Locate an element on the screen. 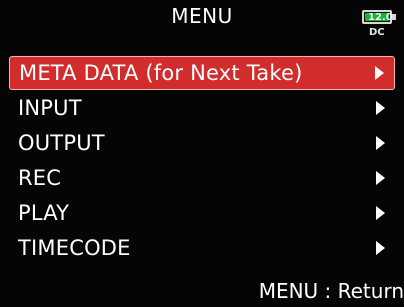 Image resolution: width=404 pixels, height=307 pixels. battery-voltage: 12.0 is located at coordinates (380, 17).